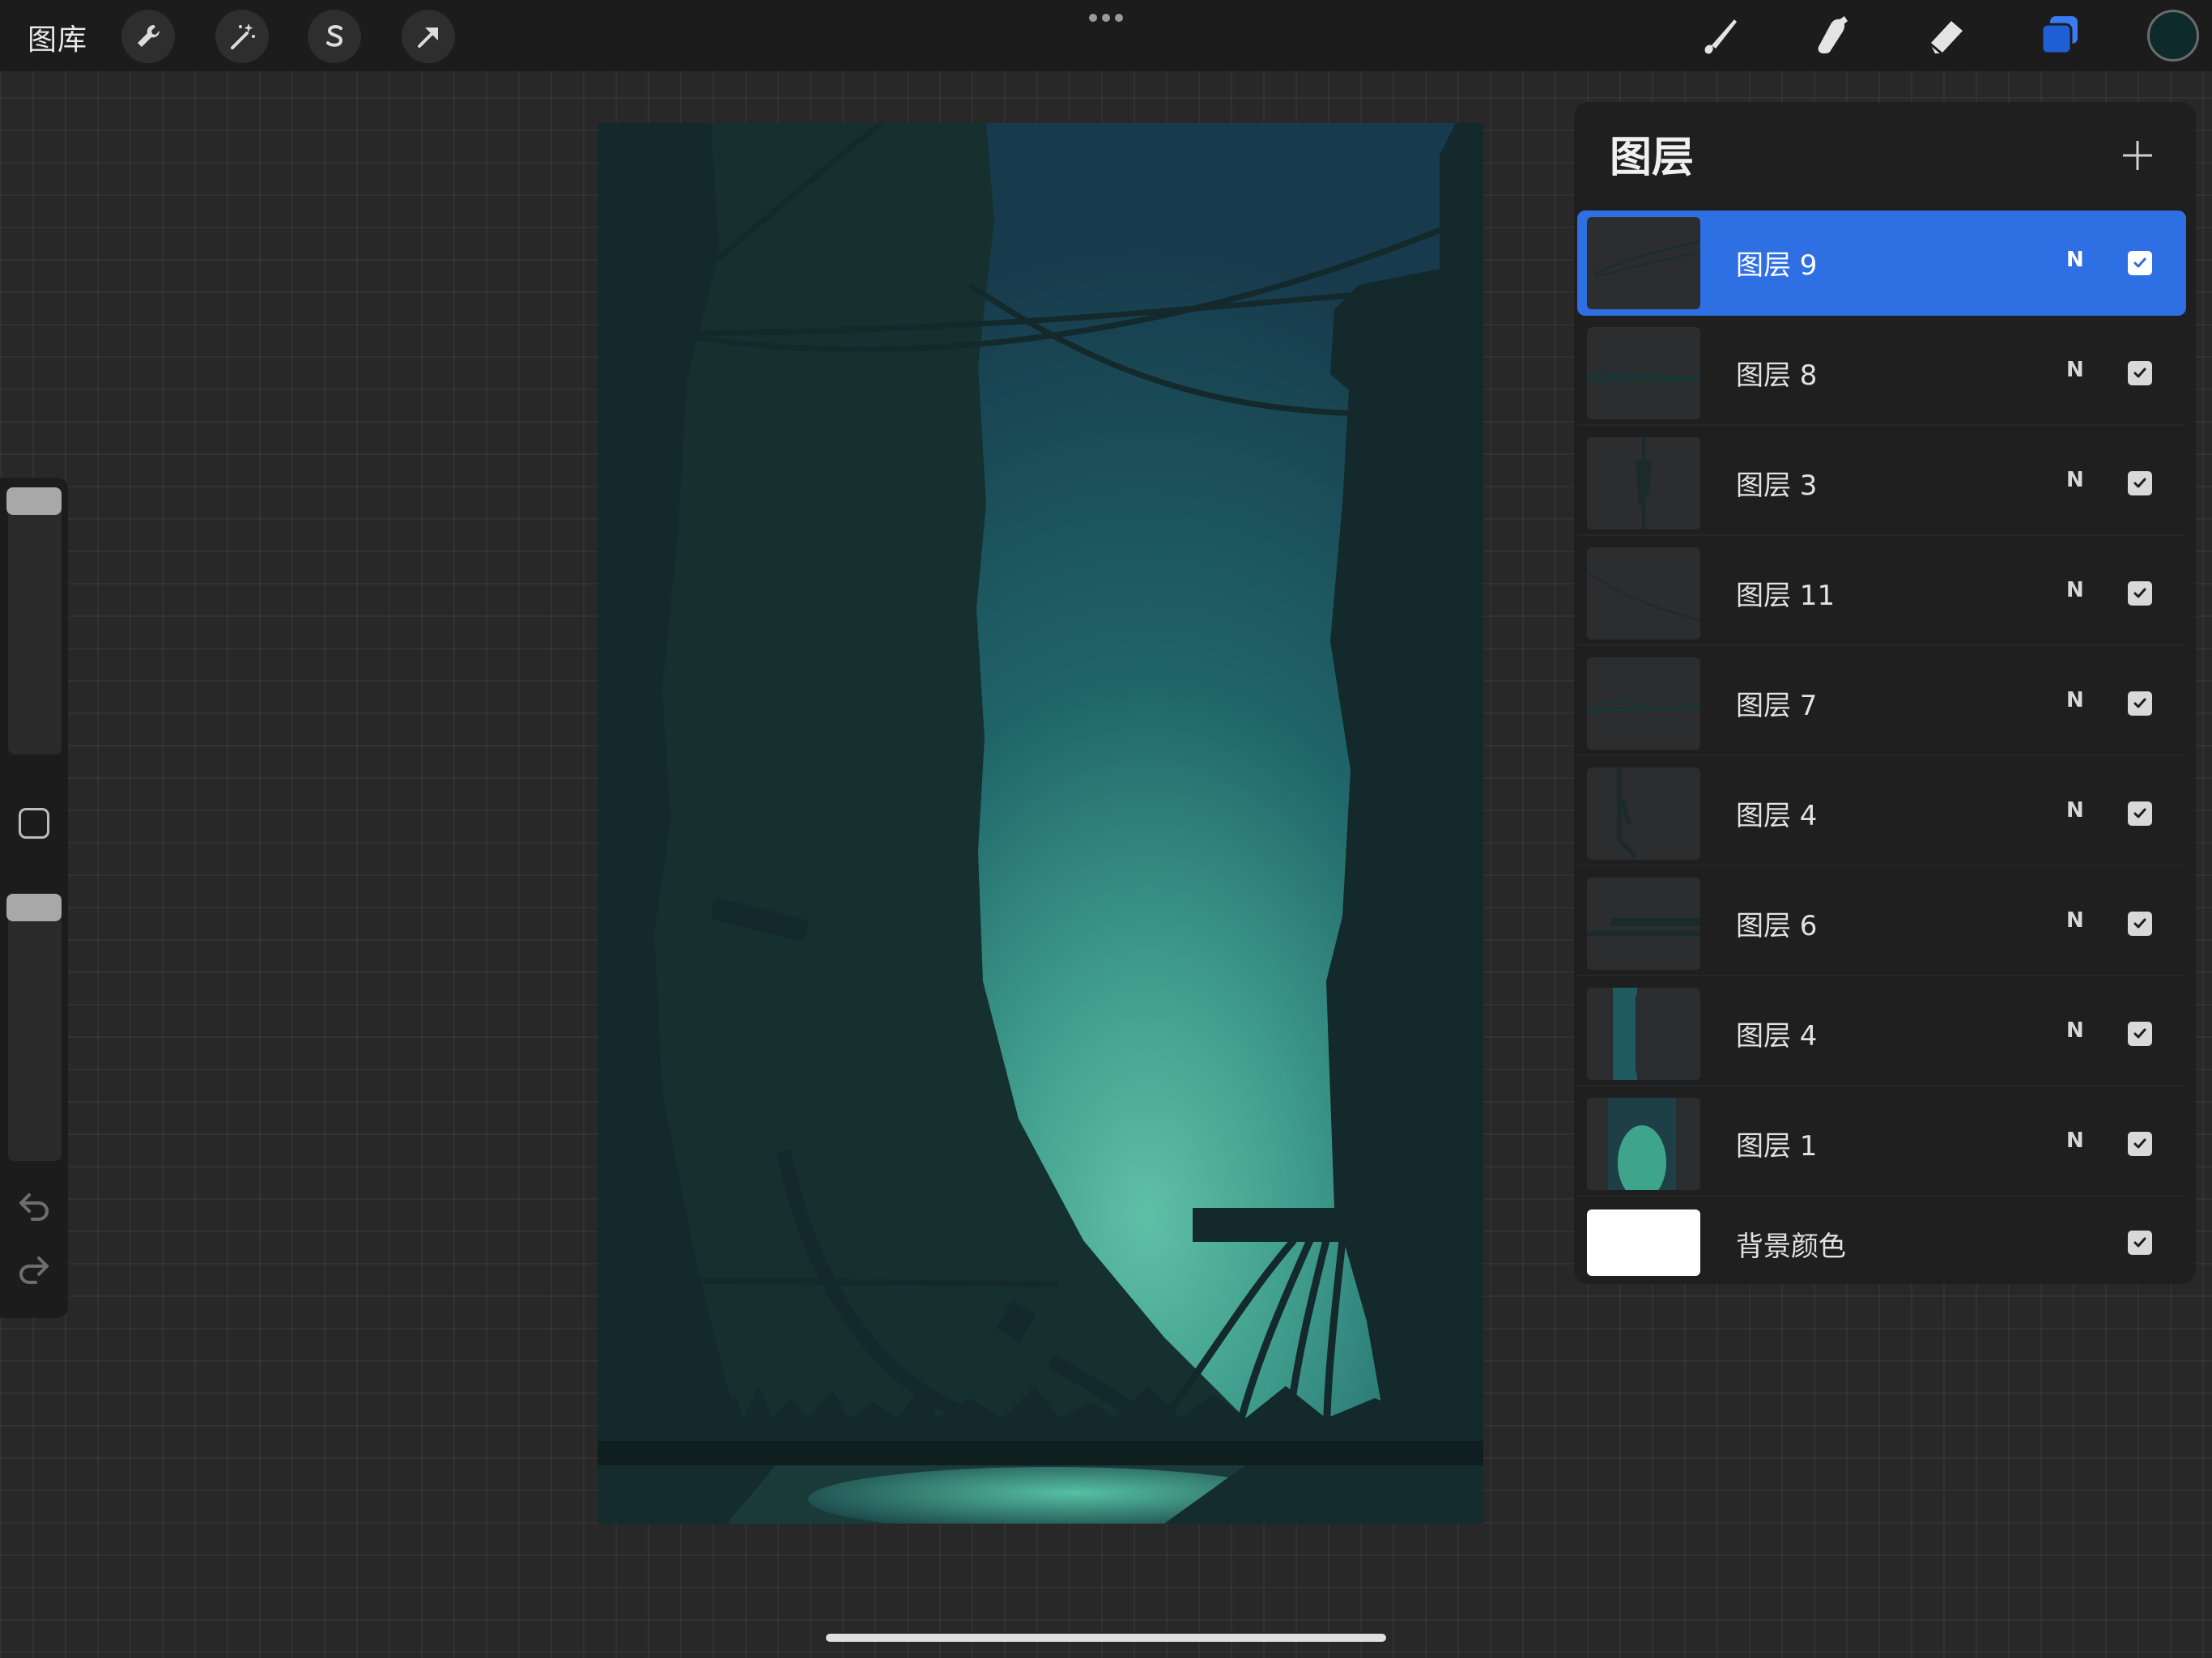 Image resolution: width=2212 pixels, height=1658 pixels. Describe the element at coordinates (1777, 375) in the screenshot. I see `layer-name: 图层 8` at that location.